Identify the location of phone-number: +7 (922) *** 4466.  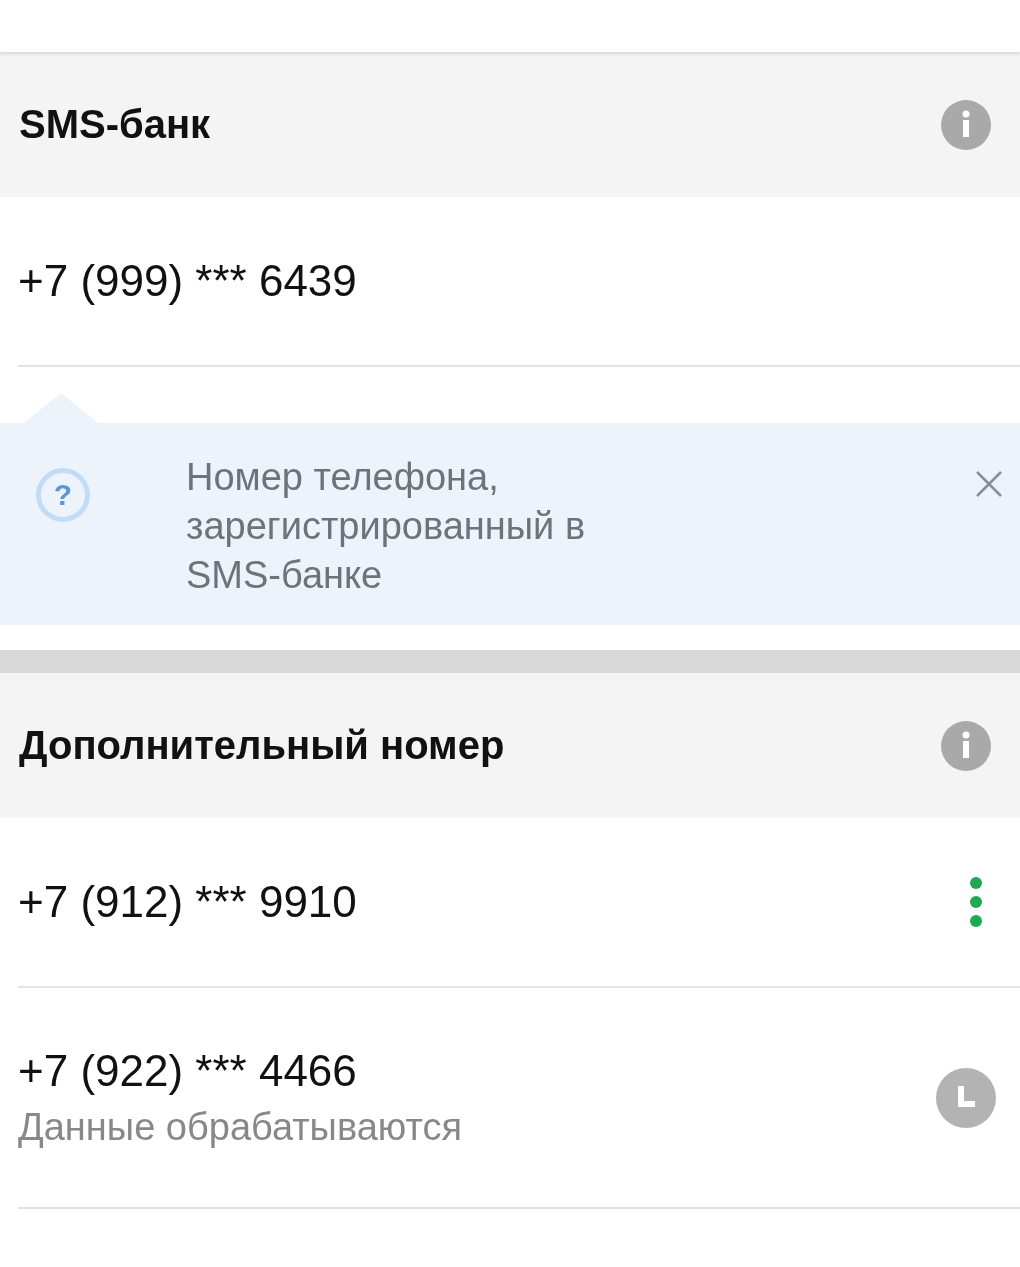
(188, 1071).